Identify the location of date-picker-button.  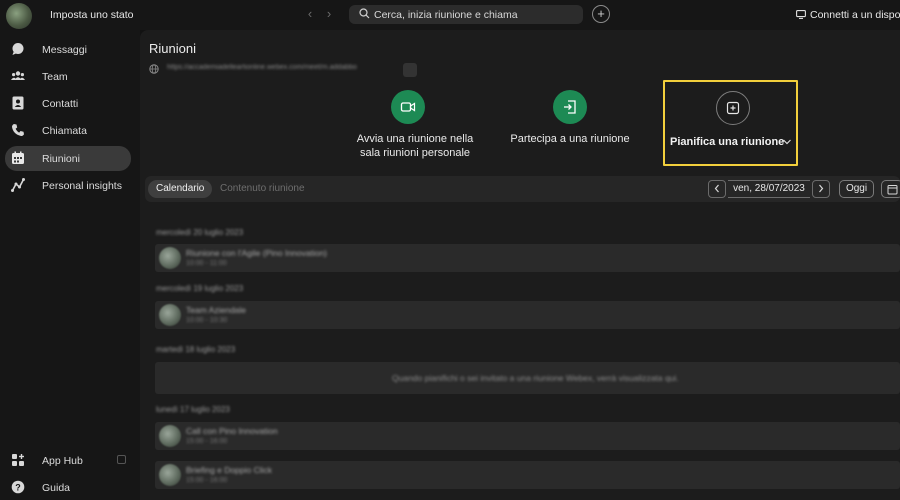
(890, 189).